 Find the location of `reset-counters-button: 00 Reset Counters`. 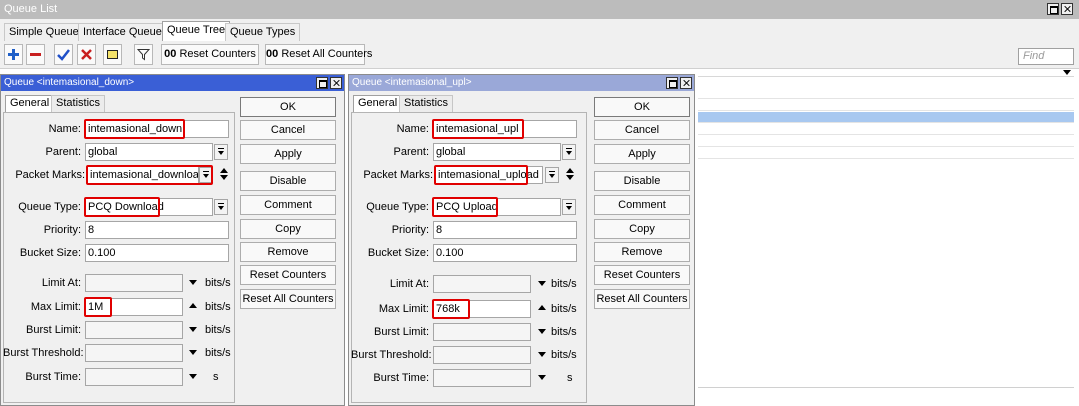

reset-counters-button: 00 Reset Counters is located at coordinates (210, 54).